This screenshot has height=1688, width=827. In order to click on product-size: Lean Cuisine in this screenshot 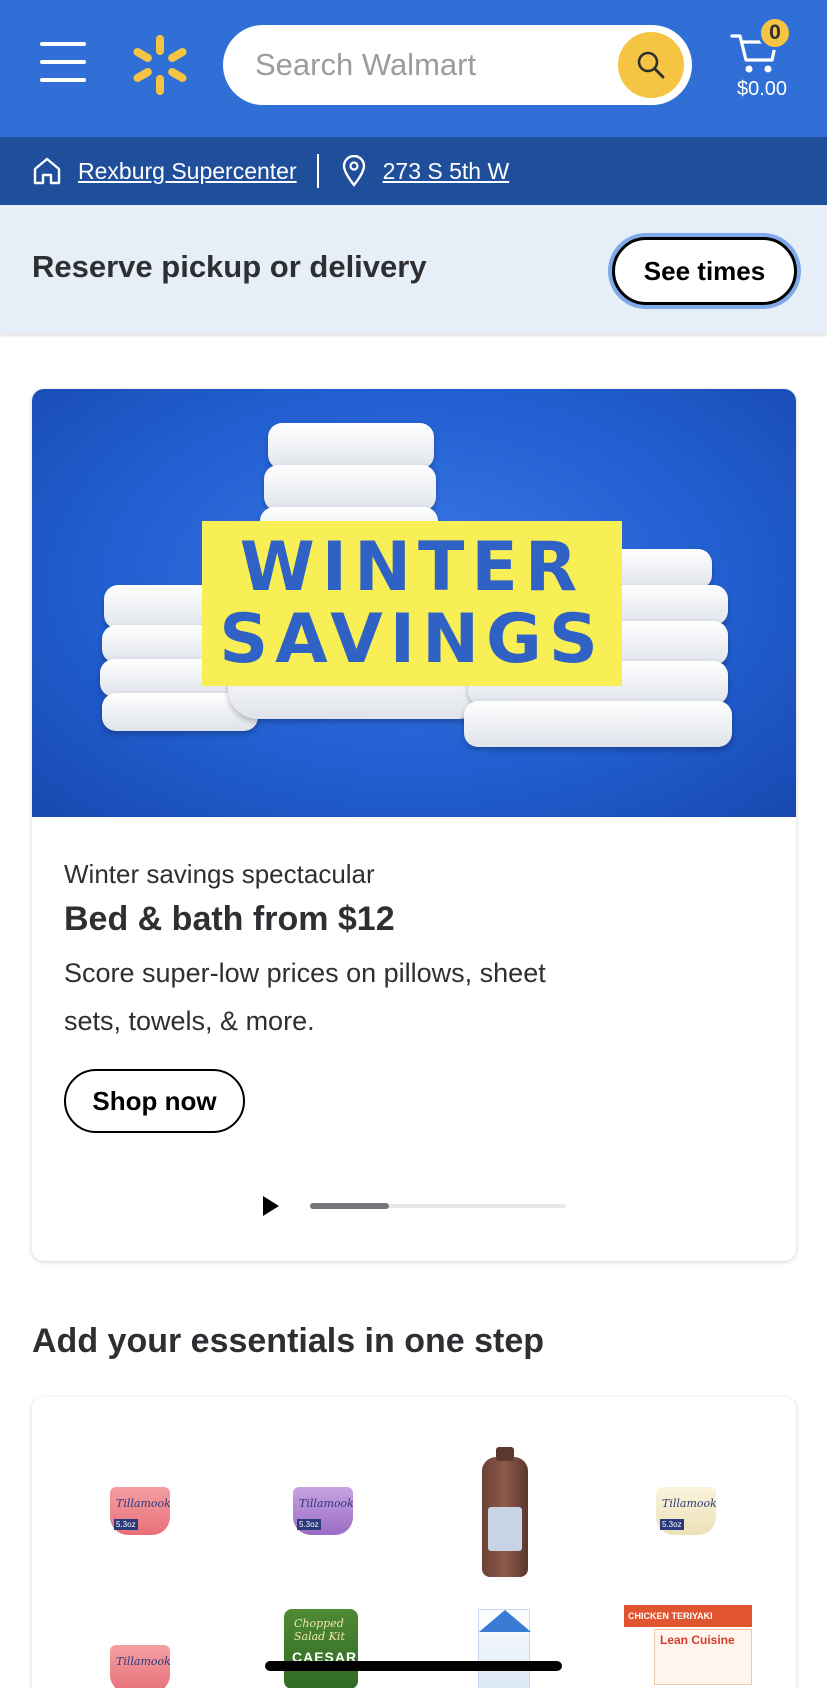, I will do `click(697, 1640)`.